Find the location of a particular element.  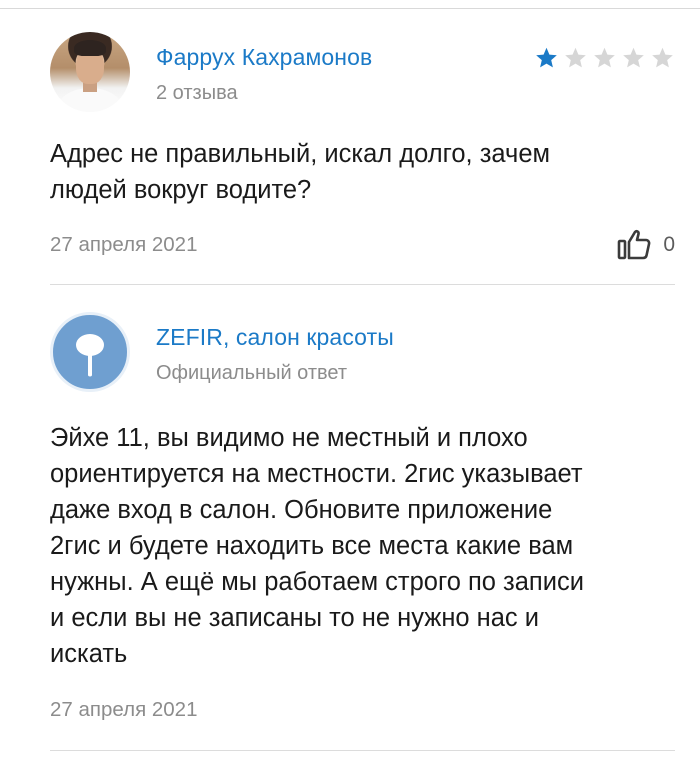

review-author-review-count: 2 отзыва is located at coordinates (197, 93).